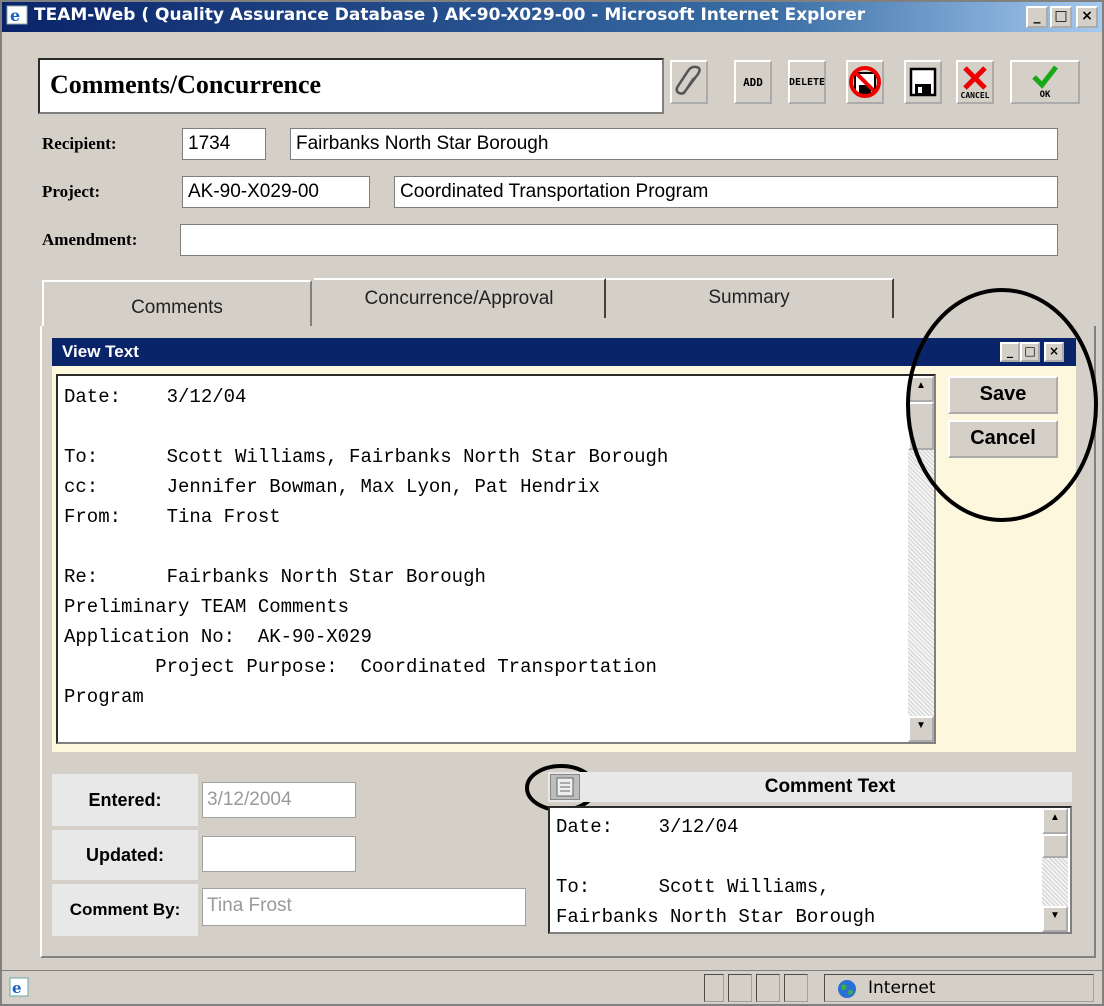 The height and width of the screenshot is (1006, 1104). Describe the element at coordinates (1055, 846) in the screenshot. I see `comment-scroll-thumb` at that location.